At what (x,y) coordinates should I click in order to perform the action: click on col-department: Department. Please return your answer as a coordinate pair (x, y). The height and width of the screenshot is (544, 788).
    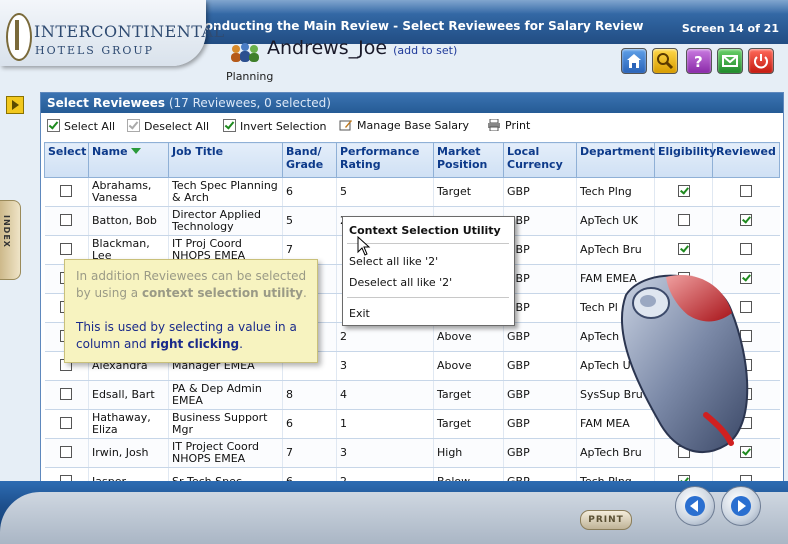
    Looking at the image, I should click on (615, 160).